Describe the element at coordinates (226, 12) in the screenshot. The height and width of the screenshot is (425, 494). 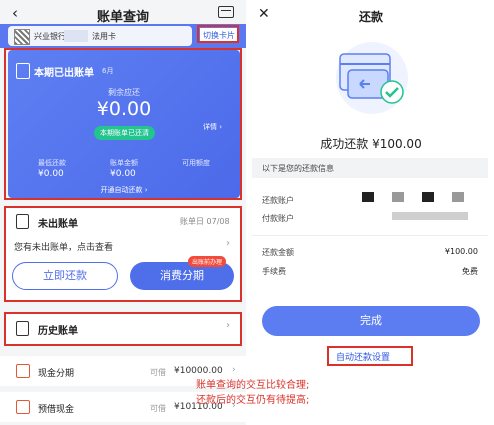
I see `card-settings-icon` at that location.